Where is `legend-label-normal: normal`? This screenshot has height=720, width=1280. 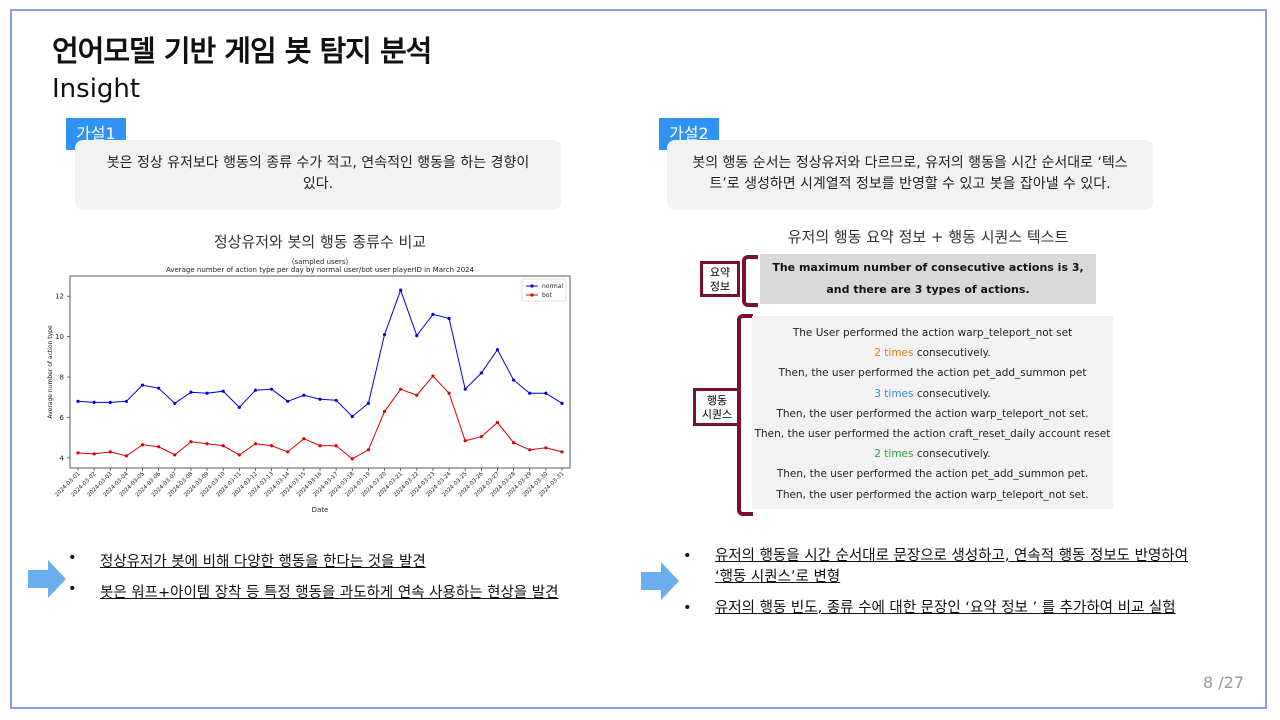 legend-label-normal: normal is located at coordinates (552, 286).